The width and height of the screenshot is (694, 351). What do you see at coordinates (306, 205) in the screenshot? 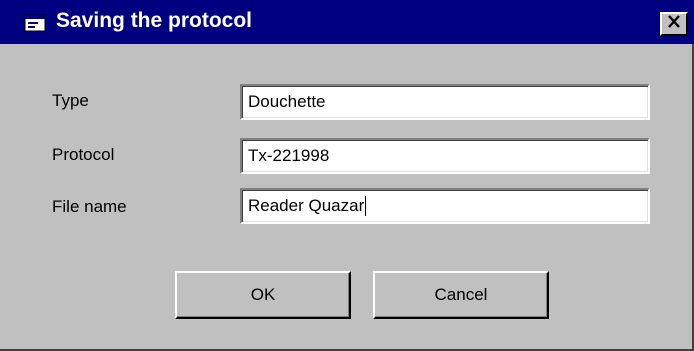
I see `file-name-input-value: Reader Quazar` at bounding box center [306, 205].